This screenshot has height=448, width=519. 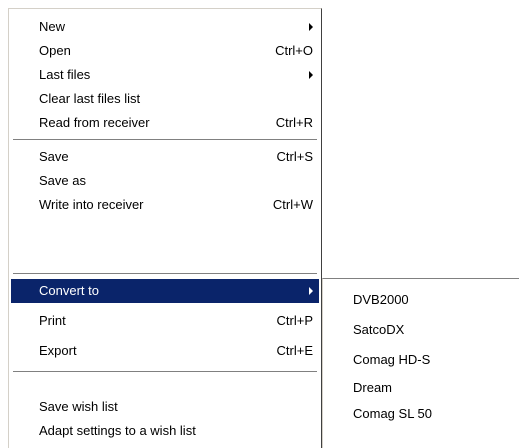 I want to click on menu-item-shortcut: Ctrl+R, so click(x=294, y=122).